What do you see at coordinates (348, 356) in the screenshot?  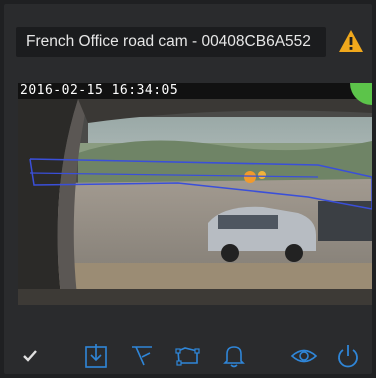 I see `power-icon` at bounding box center [348, 356].